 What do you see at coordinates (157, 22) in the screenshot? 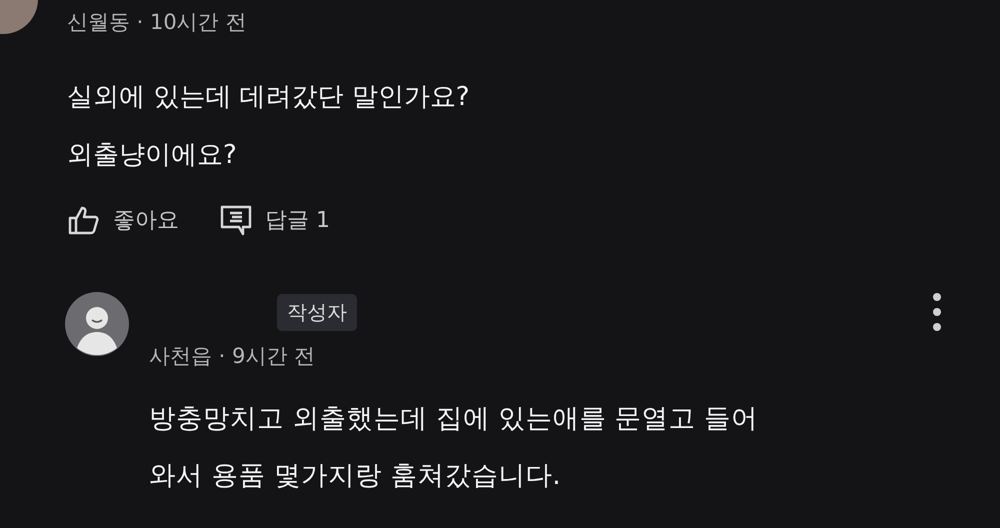
I see `comment-meta: 신월동 · 10시간 전` at bounding box center [157, 22].